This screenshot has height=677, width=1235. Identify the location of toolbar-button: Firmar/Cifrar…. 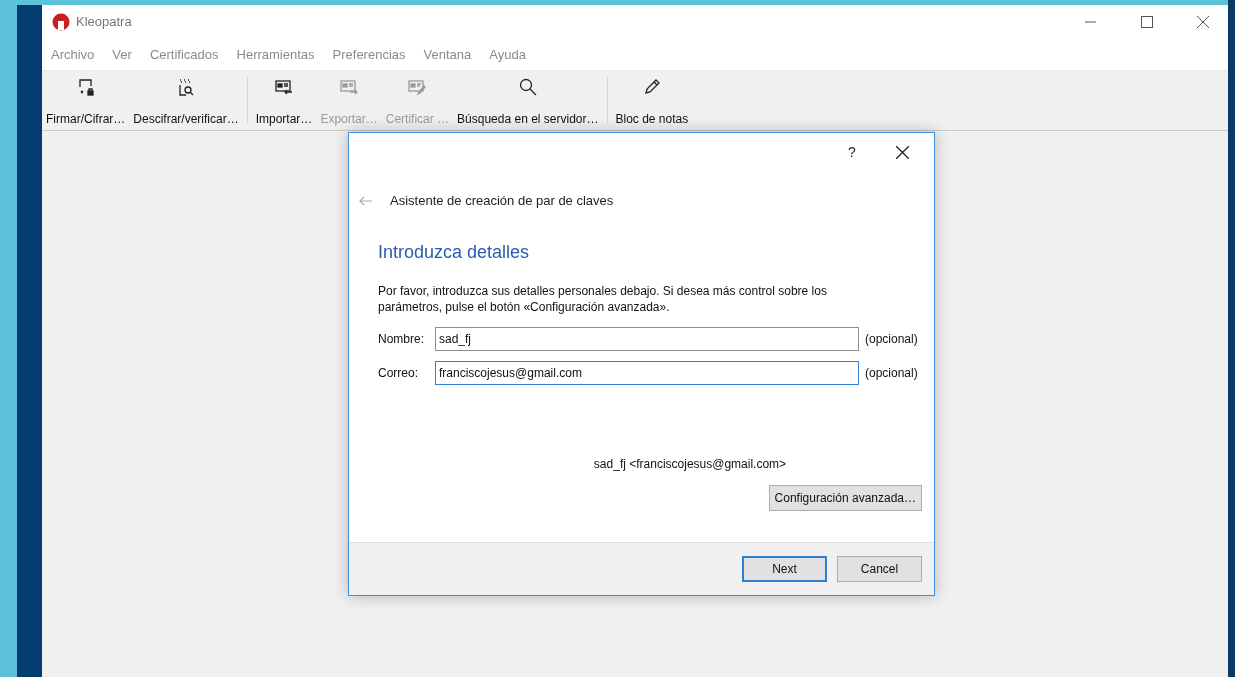
(86, 100).